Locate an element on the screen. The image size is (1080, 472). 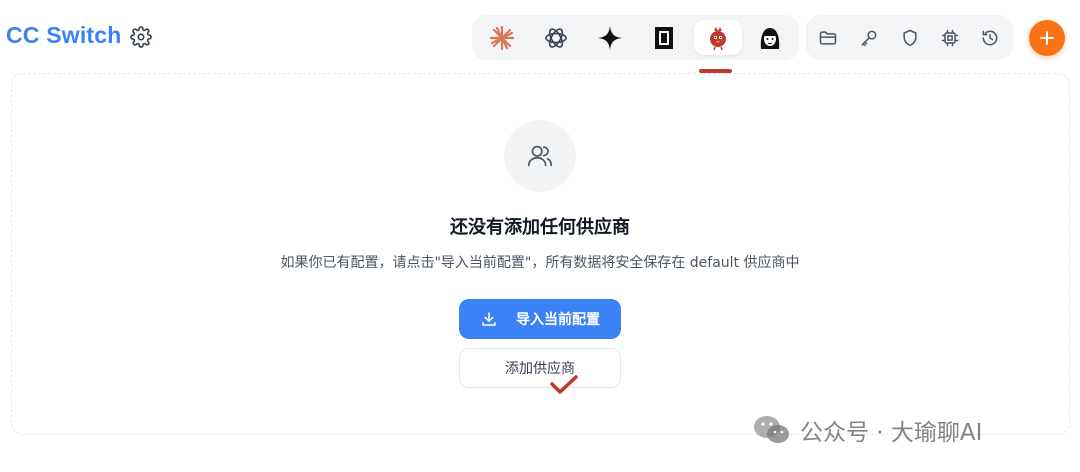
wechat-icon is located at coordinates (771, 429).